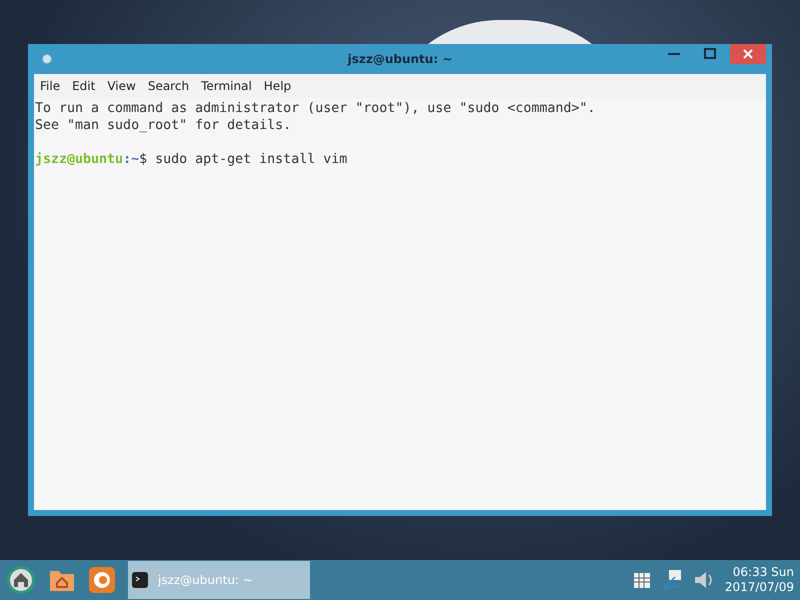  I want to click on clock-time: 06:33 Sun, so click(763, 572).